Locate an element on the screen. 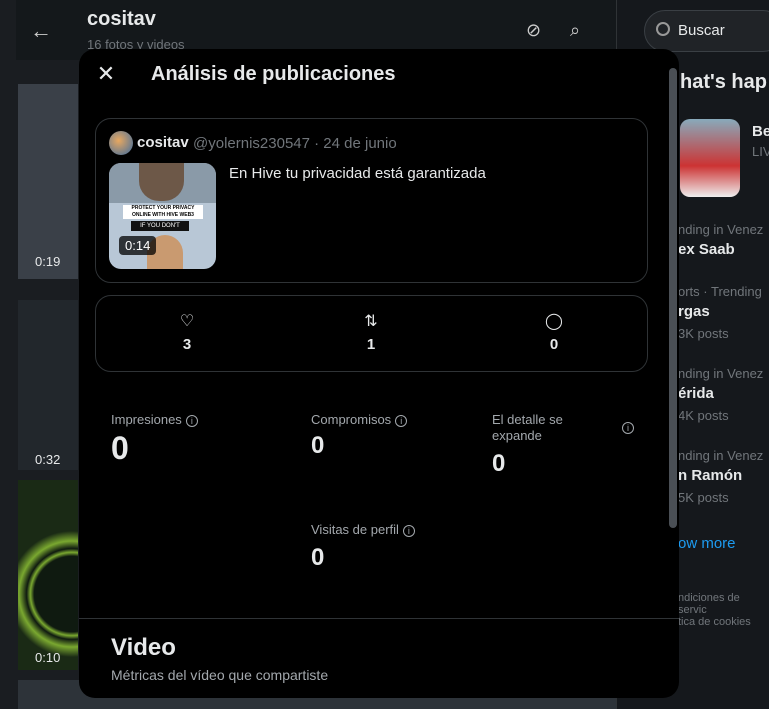 This screenshot has width=769, height=709. reposts-stat: ⇅ 1 is located at coordinates (371, 332).